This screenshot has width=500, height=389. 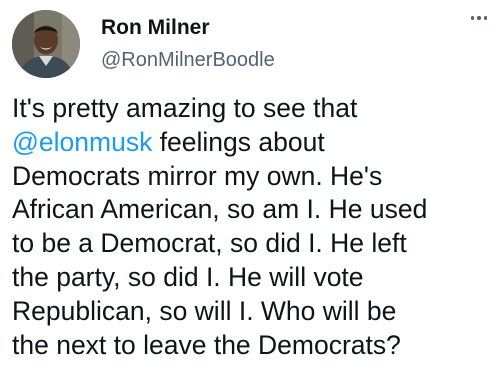 I want to click on mention-link: @elonmusk, so click(x=82, y=142).